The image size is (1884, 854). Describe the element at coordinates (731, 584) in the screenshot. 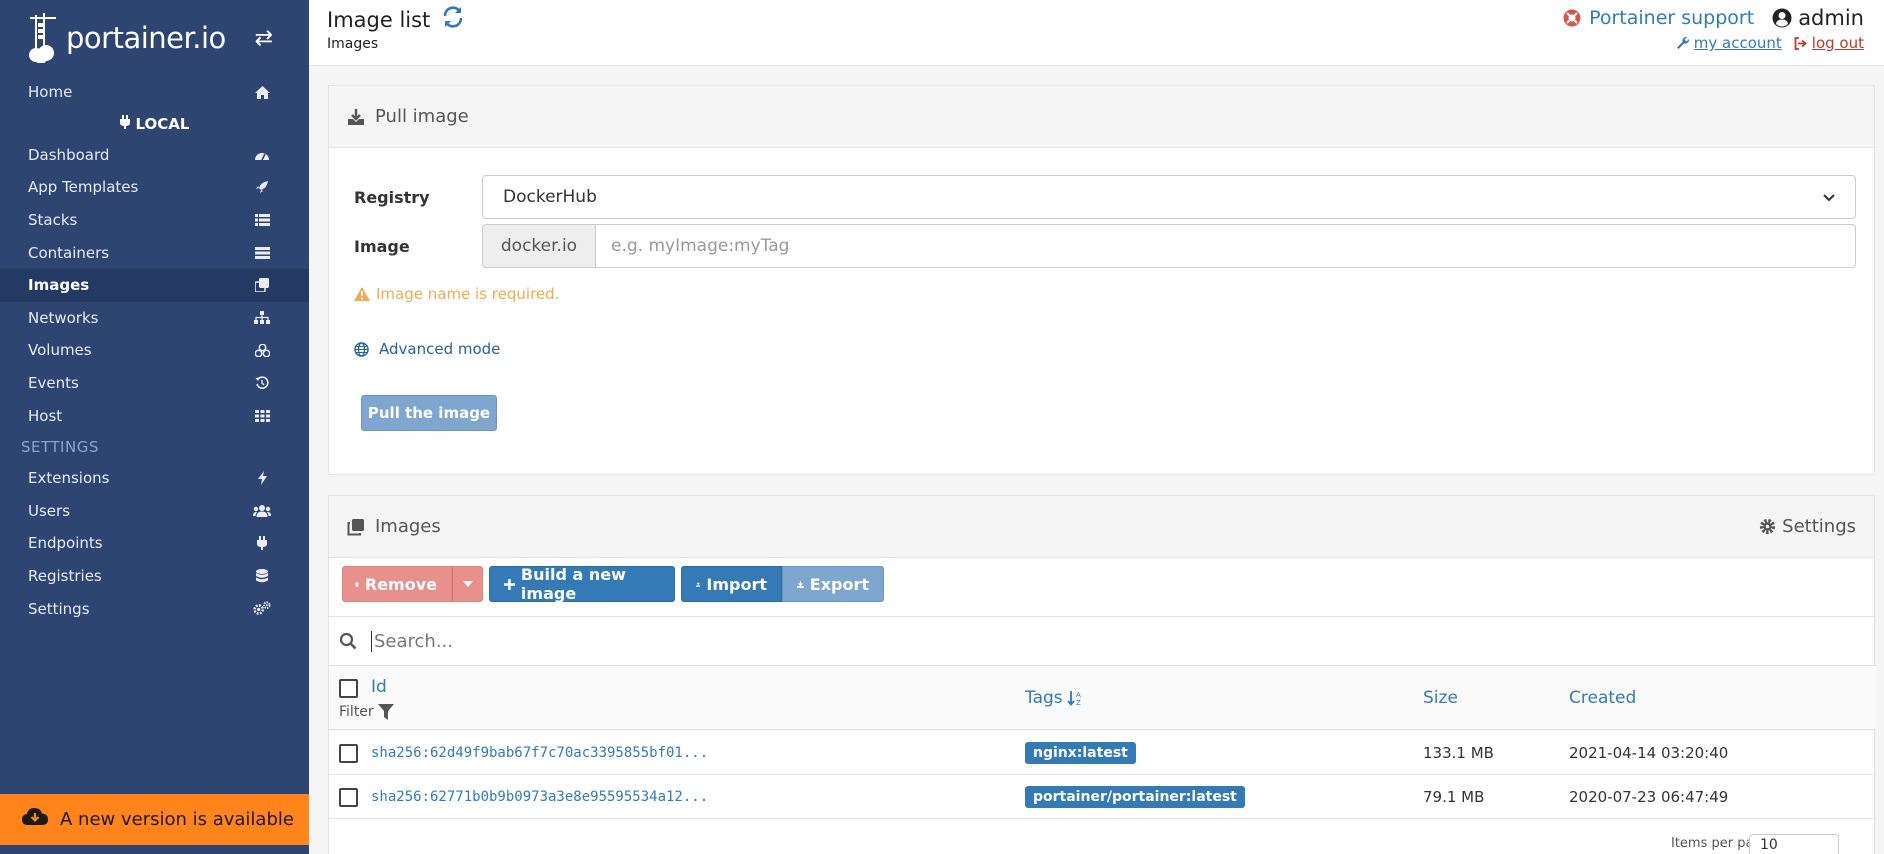

I see `import-button: Import` at that location.